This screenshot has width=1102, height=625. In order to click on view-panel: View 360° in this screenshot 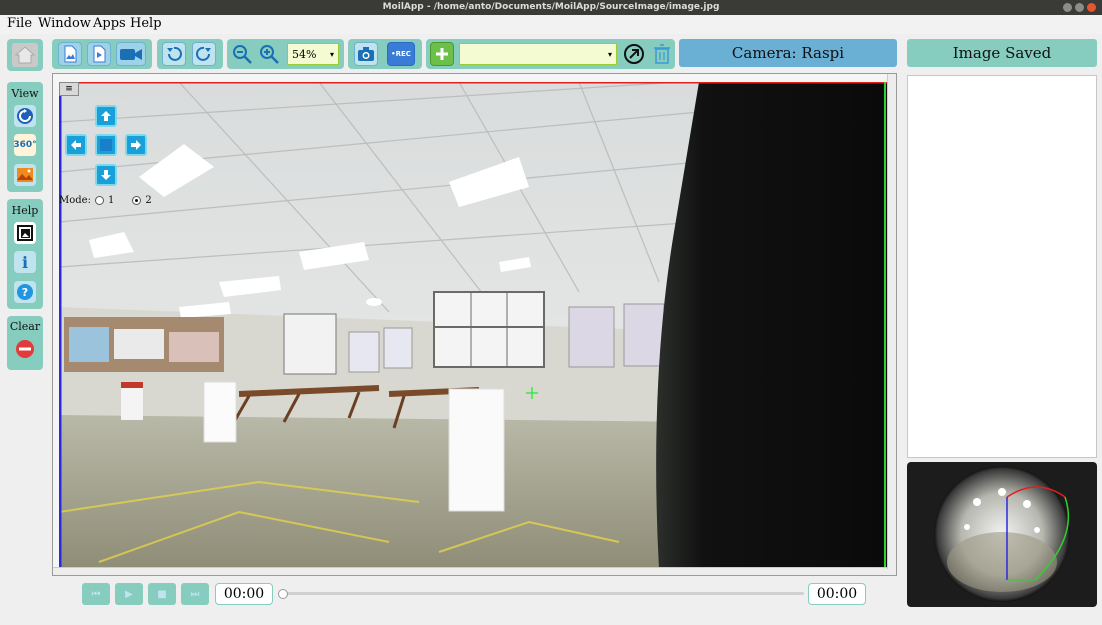, I will do `click(25, 137)`.